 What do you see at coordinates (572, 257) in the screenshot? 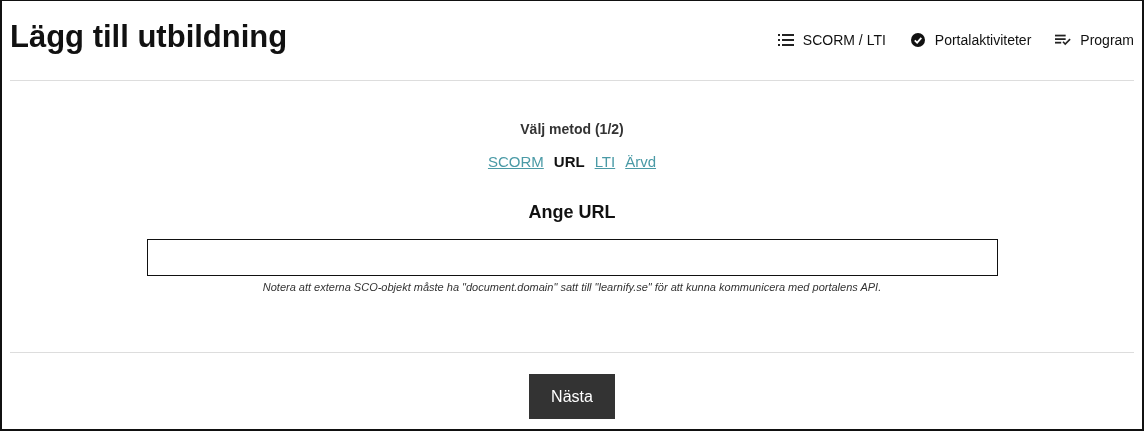
I see `url-input` at bounding box center [572, 257].